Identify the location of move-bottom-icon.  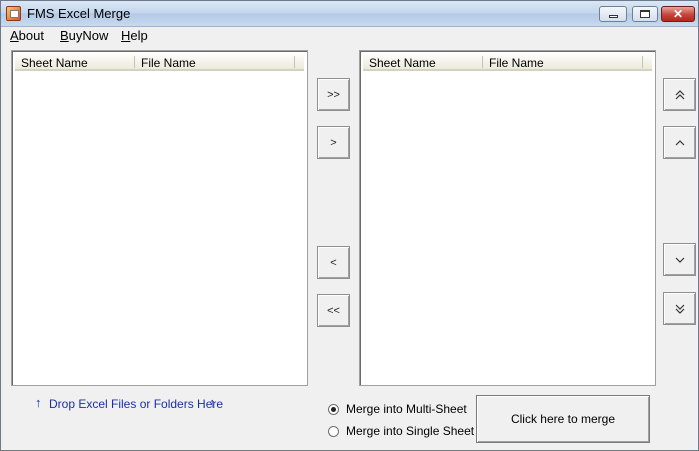
(679, 309).